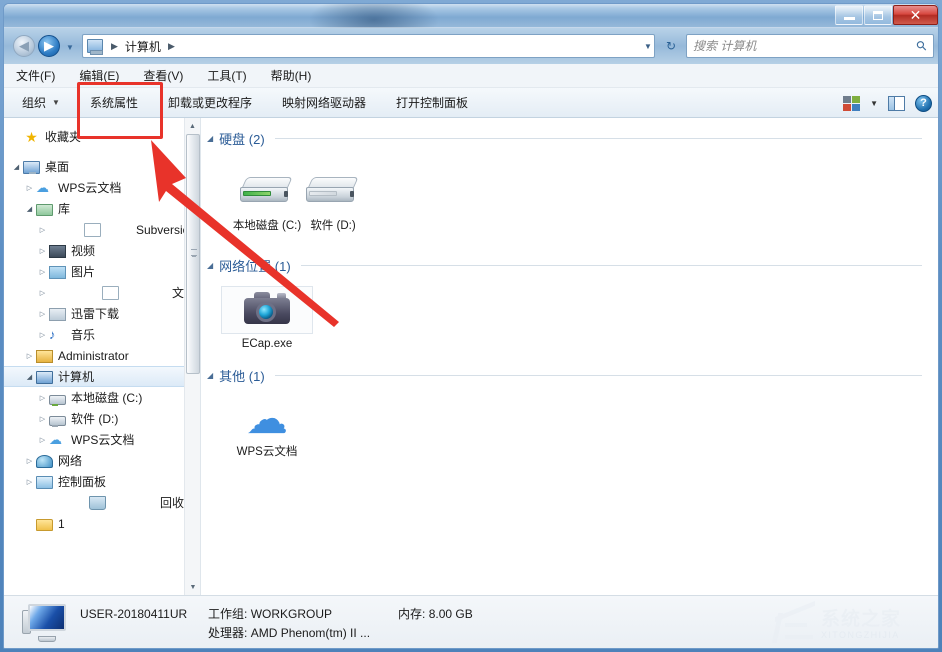 This screenshot has height=652, width=942. What do you see at coordinates (102, 229) in the screenshot?
I see `nav-item-4: ▷ Subversion` at bounding box center [102, 229].